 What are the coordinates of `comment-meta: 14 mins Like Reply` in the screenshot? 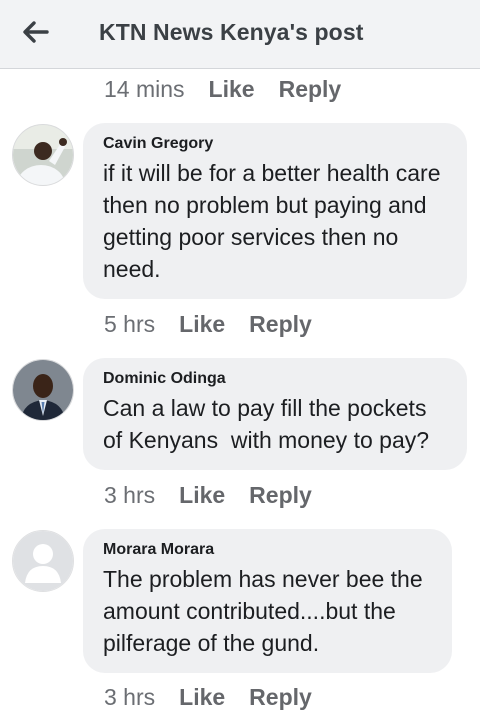 It's located at (222, 89).